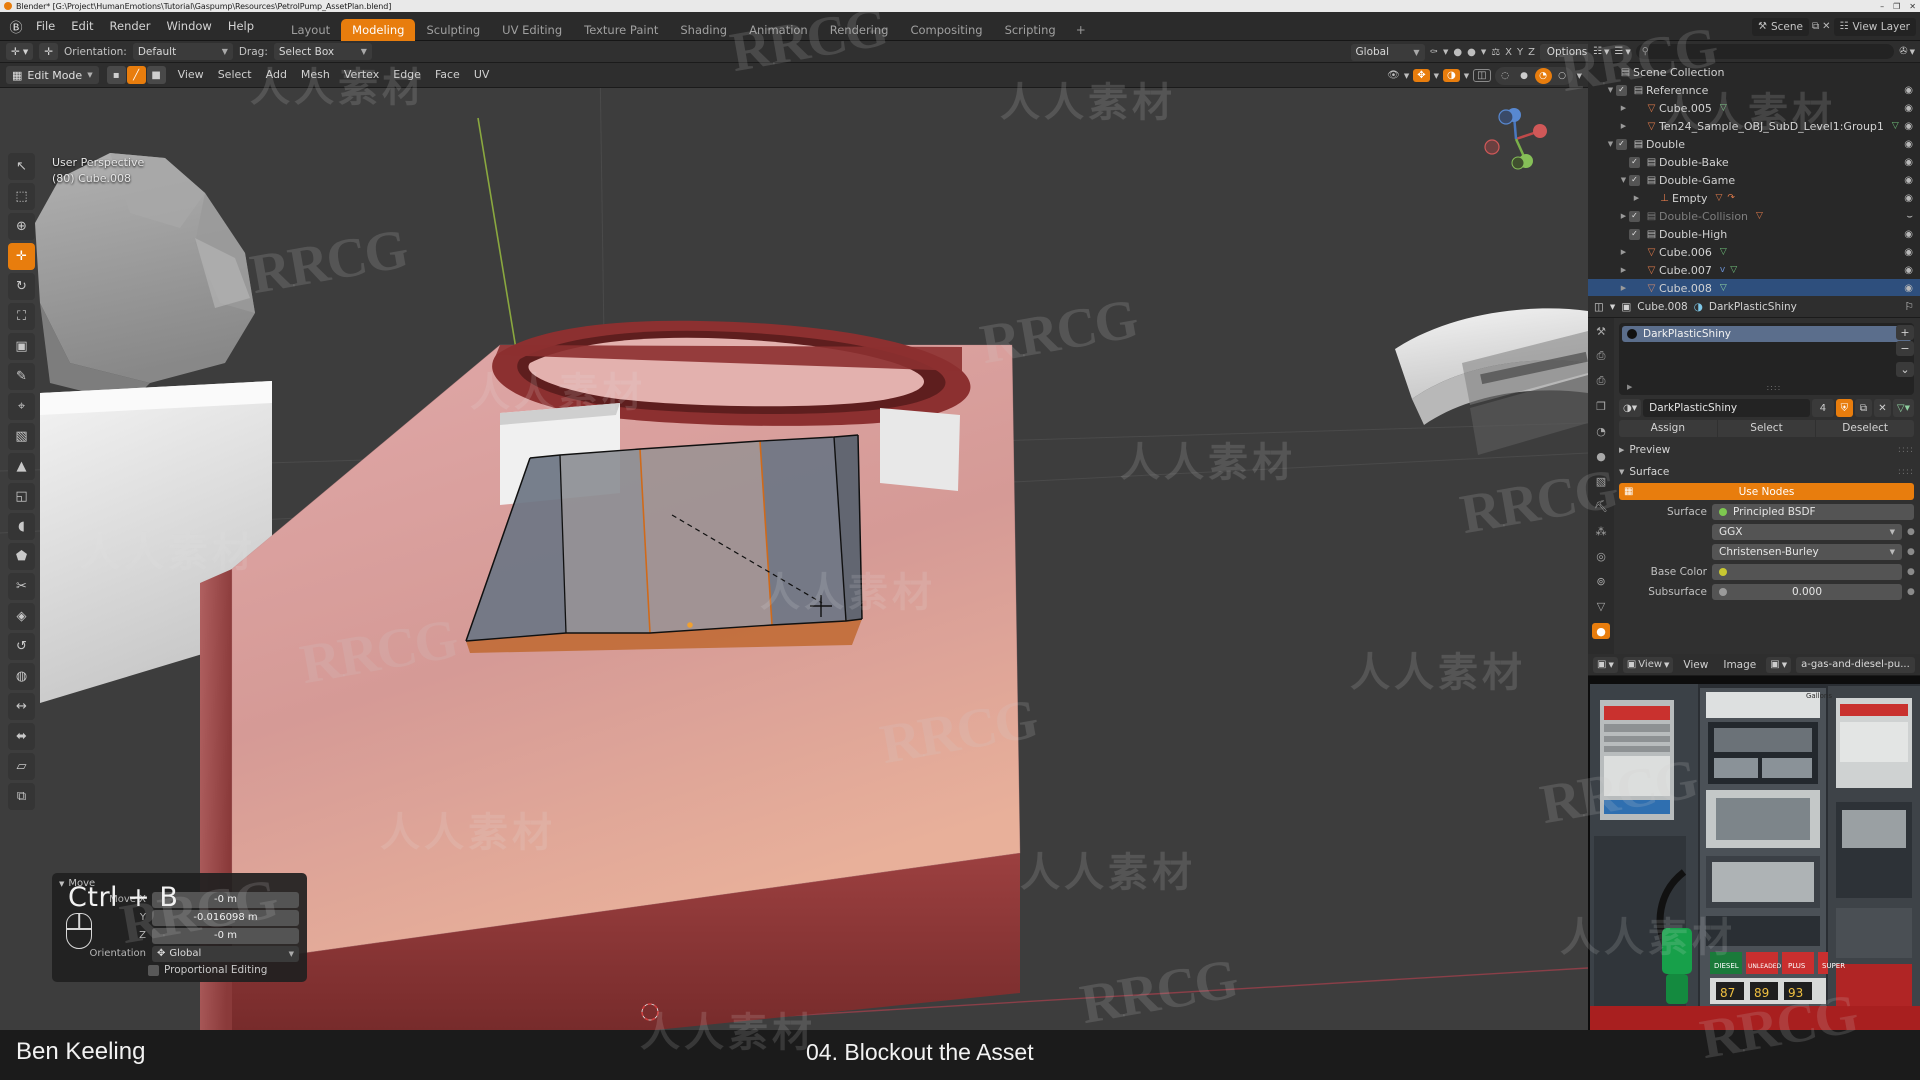  I want to click on edge-select-icon: ╱, so click(136, 75).